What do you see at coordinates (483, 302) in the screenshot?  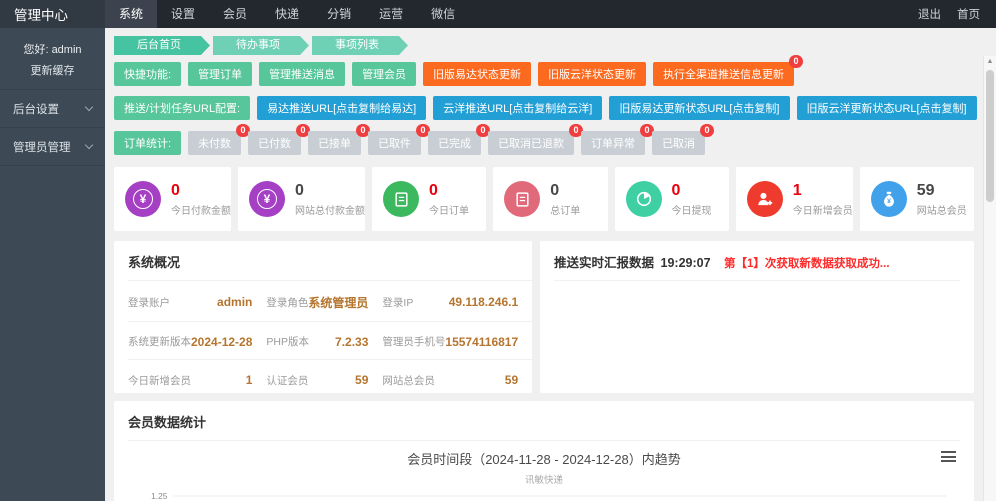 I see `overview-value: 49.118.246.1` at bounding box center [483, 302].